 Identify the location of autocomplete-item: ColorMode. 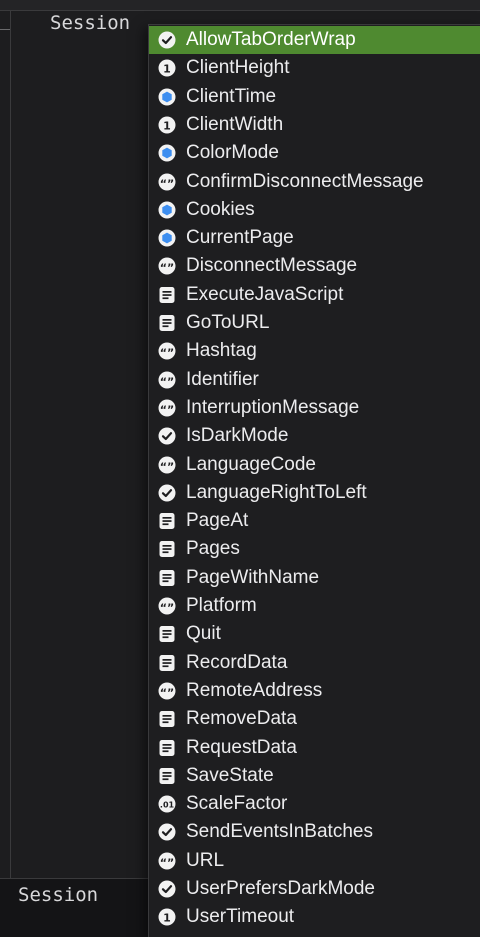
(314, 153).